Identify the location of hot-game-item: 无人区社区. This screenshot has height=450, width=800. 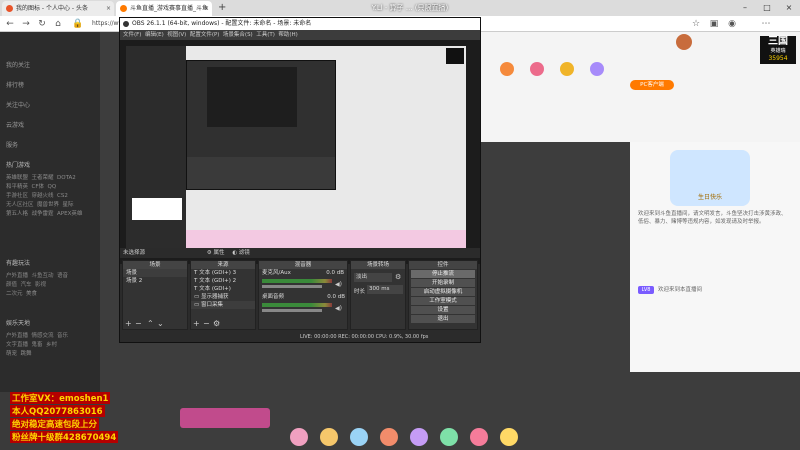
(20, 205).